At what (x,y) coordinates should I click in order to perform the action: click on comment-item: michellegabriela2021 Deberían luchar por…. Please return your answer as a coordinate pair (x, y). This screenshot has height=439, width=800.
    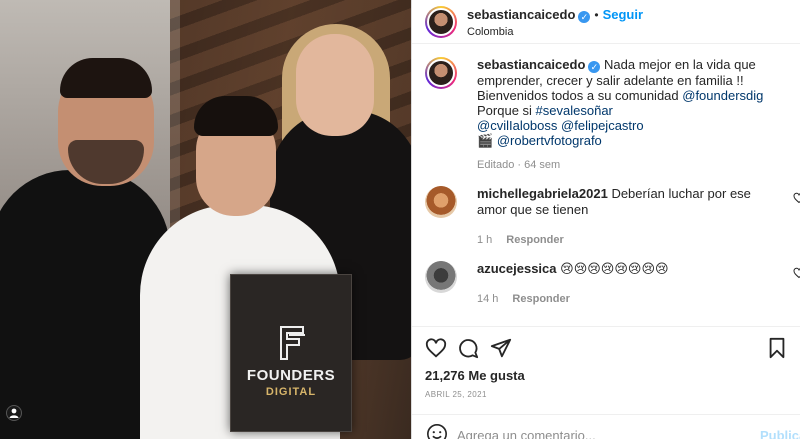
    Looking at the image, I should click on (606, 217).